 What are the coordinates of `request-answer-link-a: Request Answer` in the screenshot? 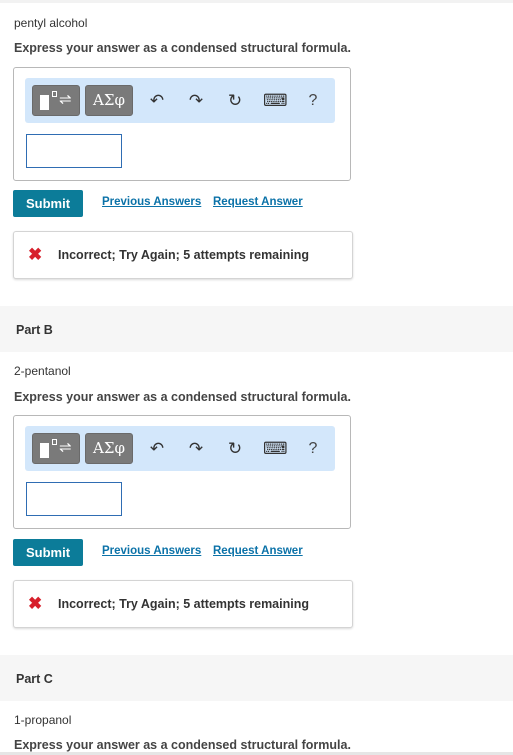 It's located at (258, 202).